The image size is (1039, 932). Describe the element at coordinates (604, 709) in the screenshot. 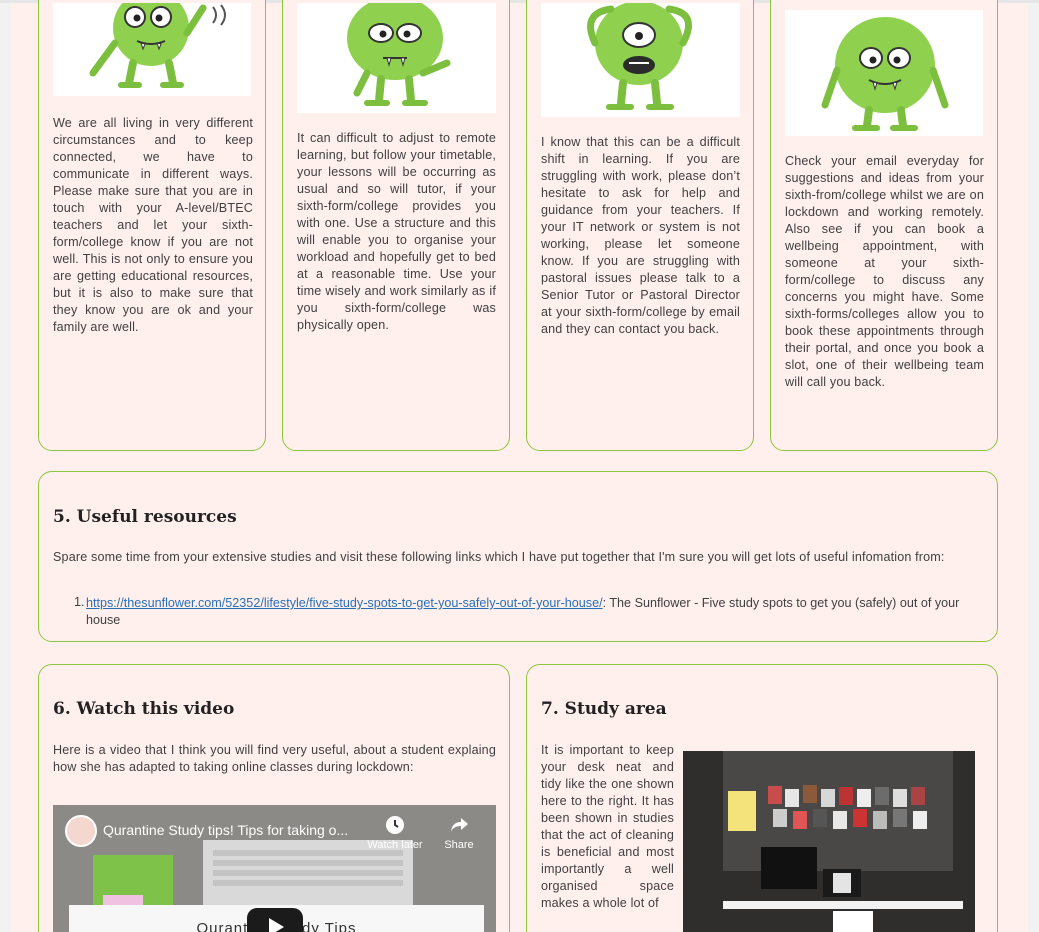

I see `study-area-heading: 7. Study area` at that location.